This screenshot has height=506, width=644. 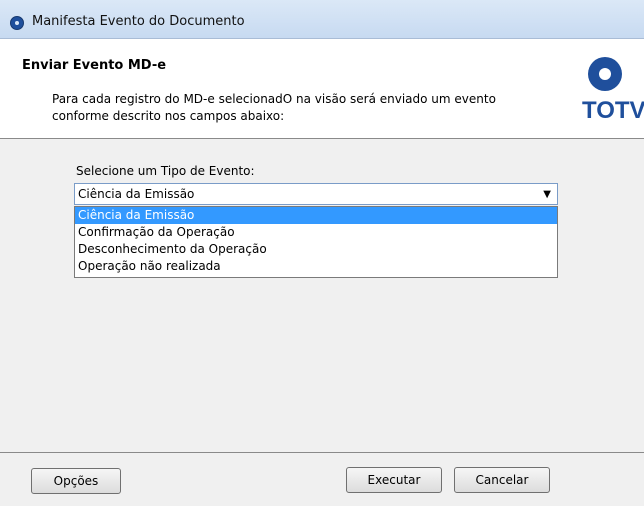 I want to click on options-button: Opções, so click(x=76, y=481).